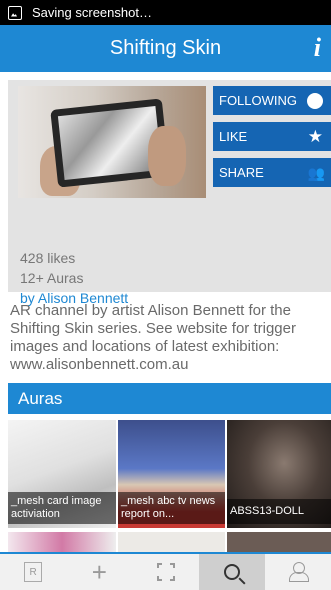 The height and width of the screenshot is (590, 331). What do you see at coordinates (52, 278) in the screenshot?
I see `auras-count: 12+ Auras` at bounding box center [52, 278].